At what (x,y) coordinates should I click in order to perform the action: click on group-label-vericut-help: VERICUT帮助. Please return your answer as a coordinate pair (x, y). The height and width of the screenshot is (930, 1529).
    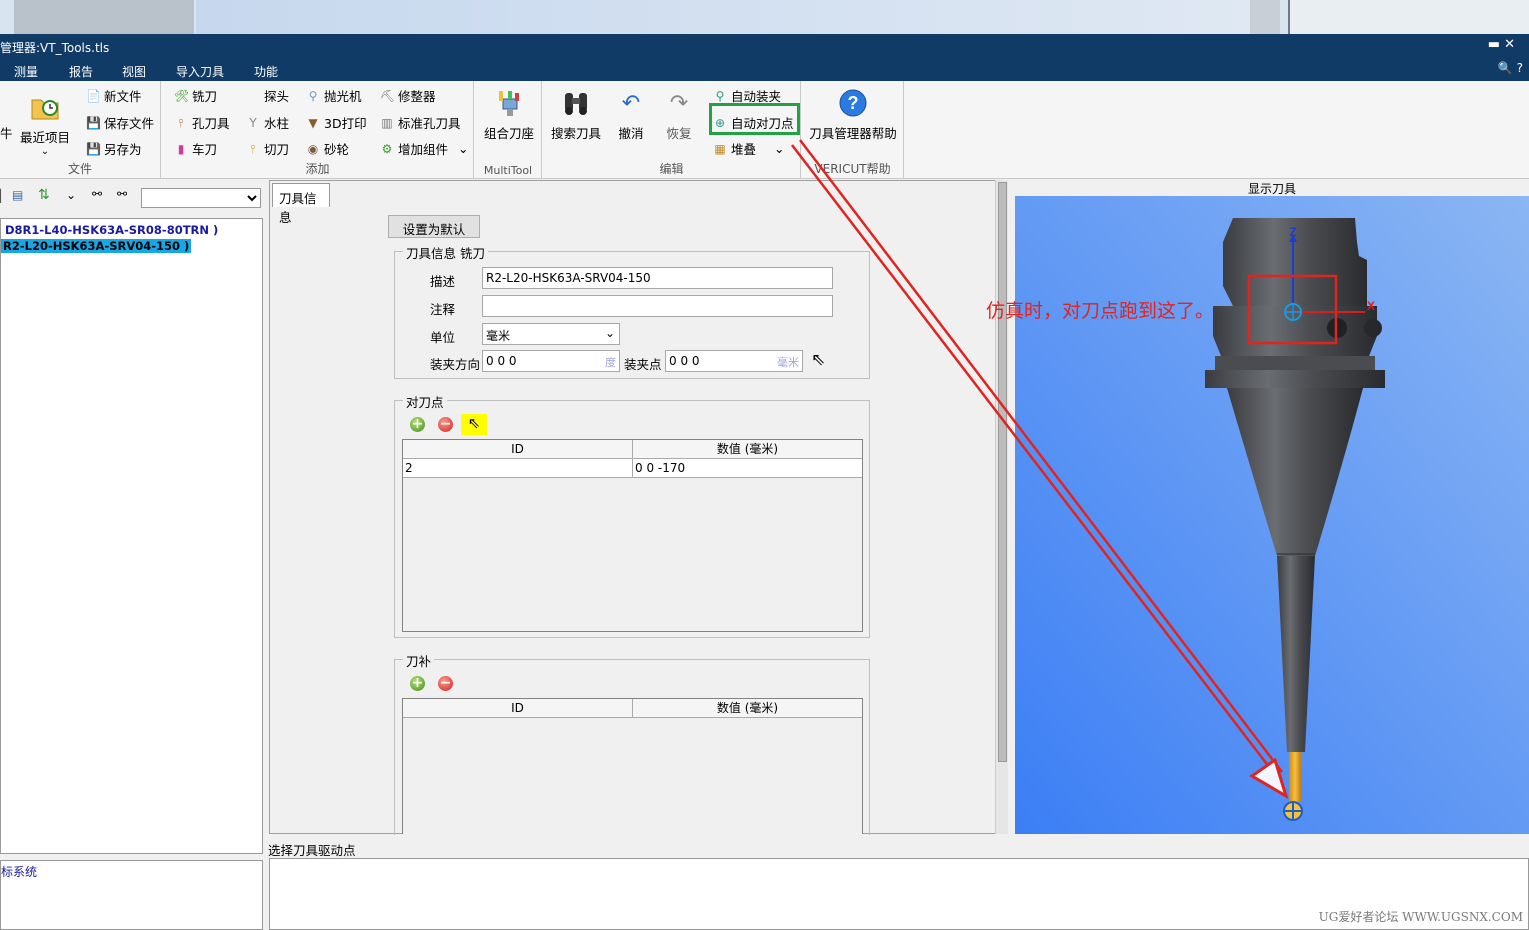
    Looking at the image, I should click on (852, 168).